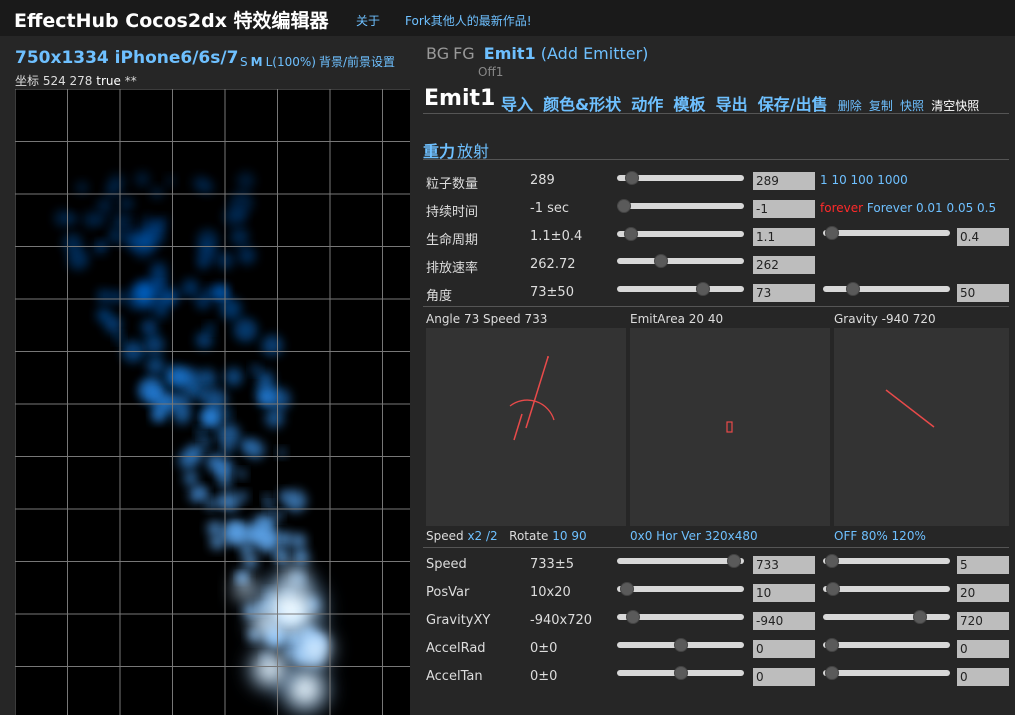 This screenshot has height=715, width=1015. I want to click on fork-link: Fork其他人的最新作品!, so click(468, 20).